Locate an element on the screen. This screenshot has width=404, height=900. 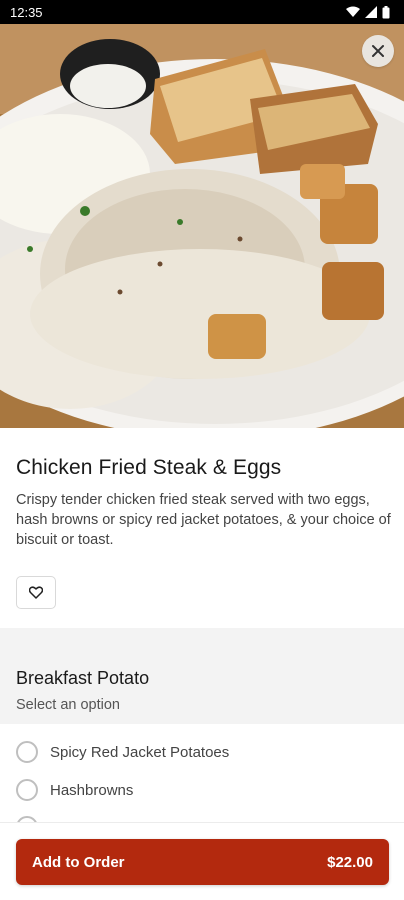
status-time: 12:35 is located at coordinates (26, 12).